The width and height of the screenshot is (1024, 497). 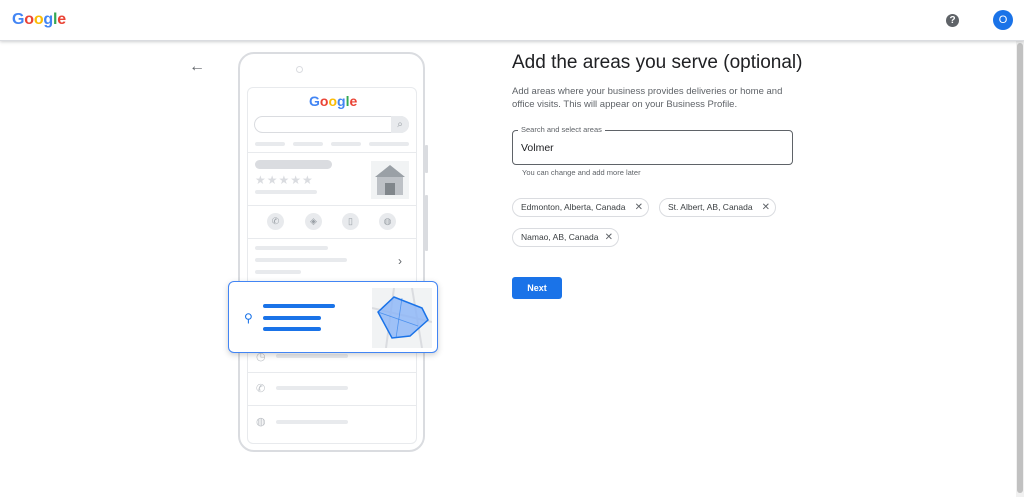 I want to click on phone-globe-icon: ◍, so click(x=261, y=422).